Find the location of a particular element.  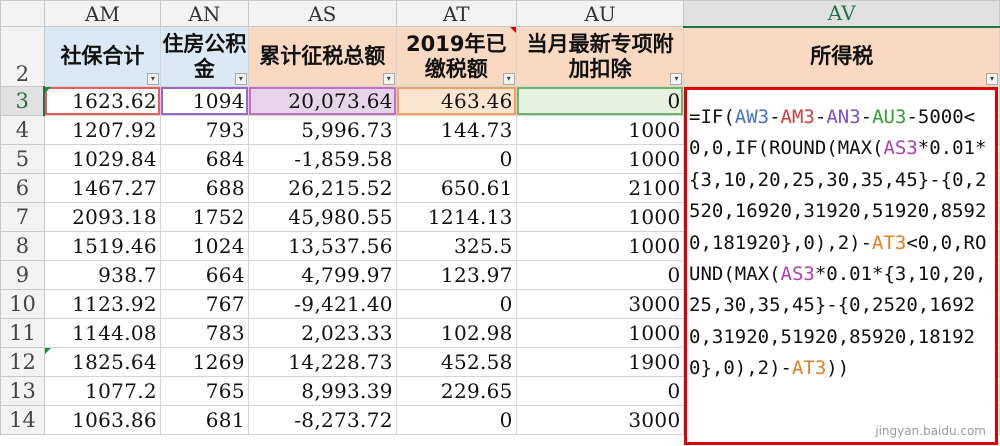

cell-an: 681 is located at coordinates (204, 420).